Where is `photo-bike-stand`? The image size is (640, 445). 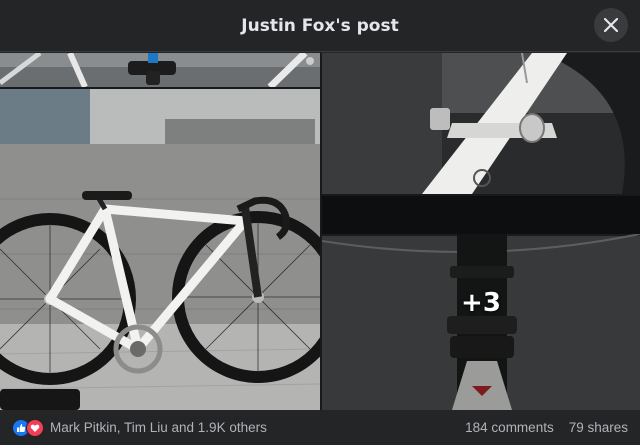
photo-bike-stand is located at coordinates (160, 70).